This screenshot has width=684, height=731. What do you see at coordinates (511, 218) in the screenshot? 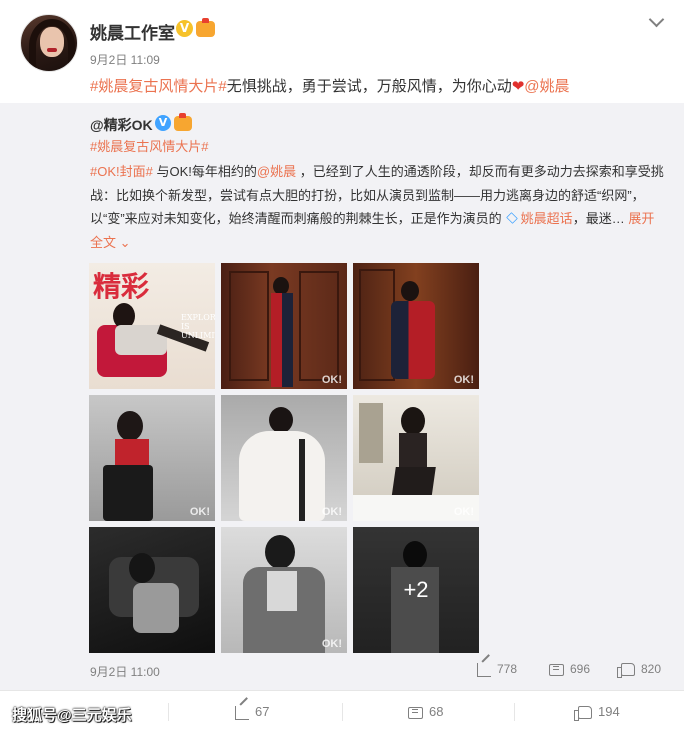
I see `super-topic-icon` at bounding box center [511, 218].